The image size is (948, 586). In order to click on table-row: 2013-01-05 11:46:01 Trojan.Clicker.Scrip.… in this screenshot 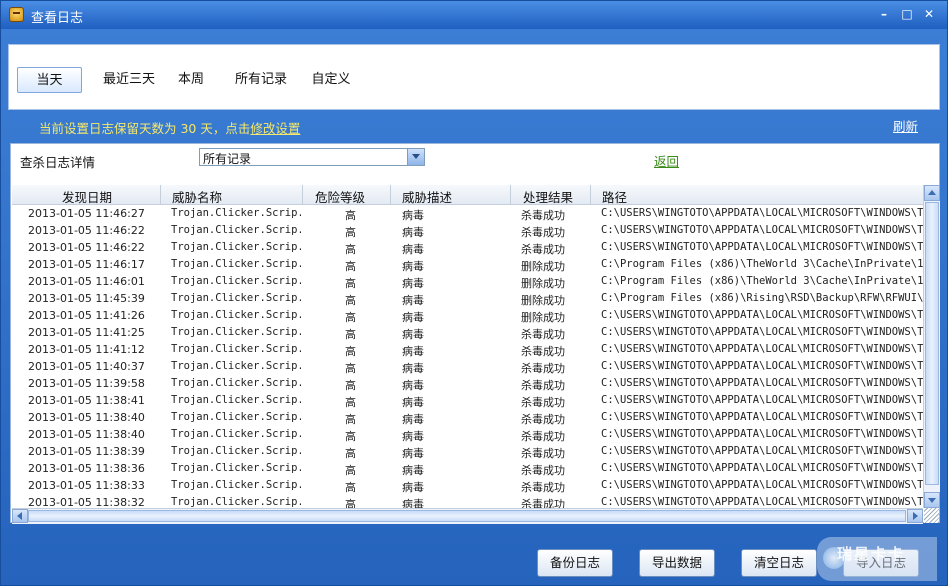, I will do `click(467, 281)`.